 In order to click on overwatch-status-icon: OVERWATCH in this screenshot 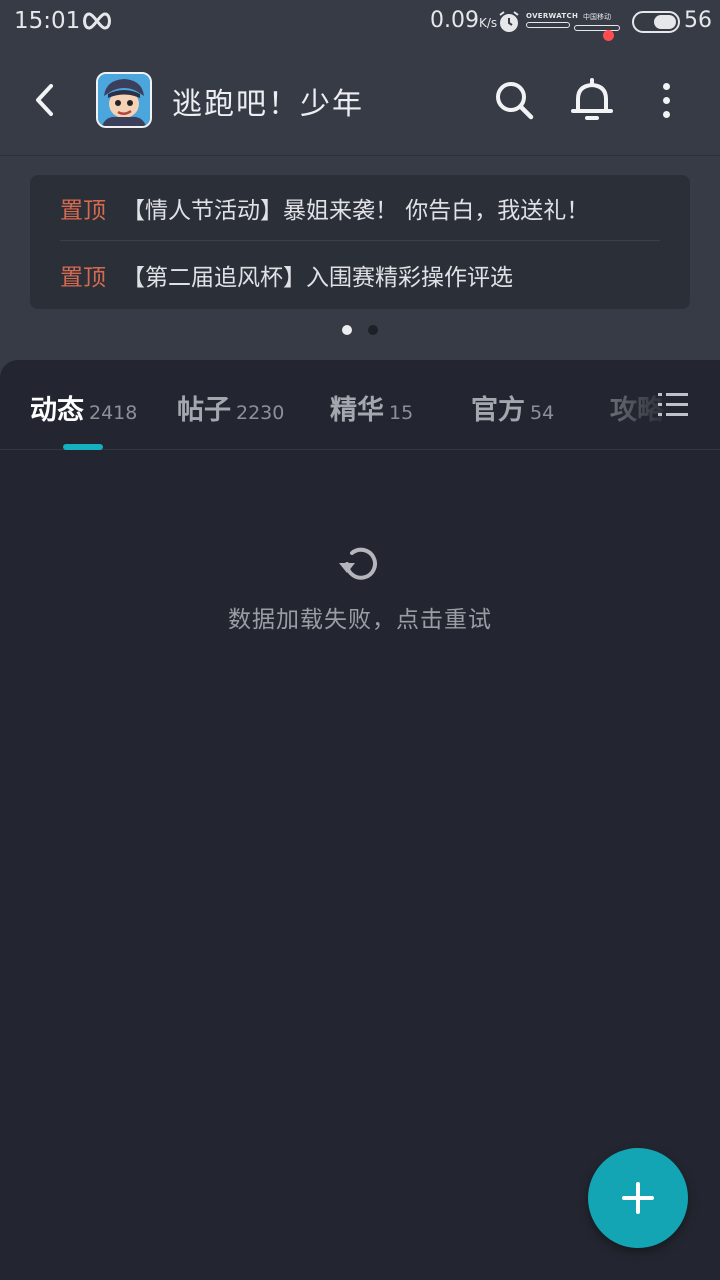, I will do `click(552, 22)`.